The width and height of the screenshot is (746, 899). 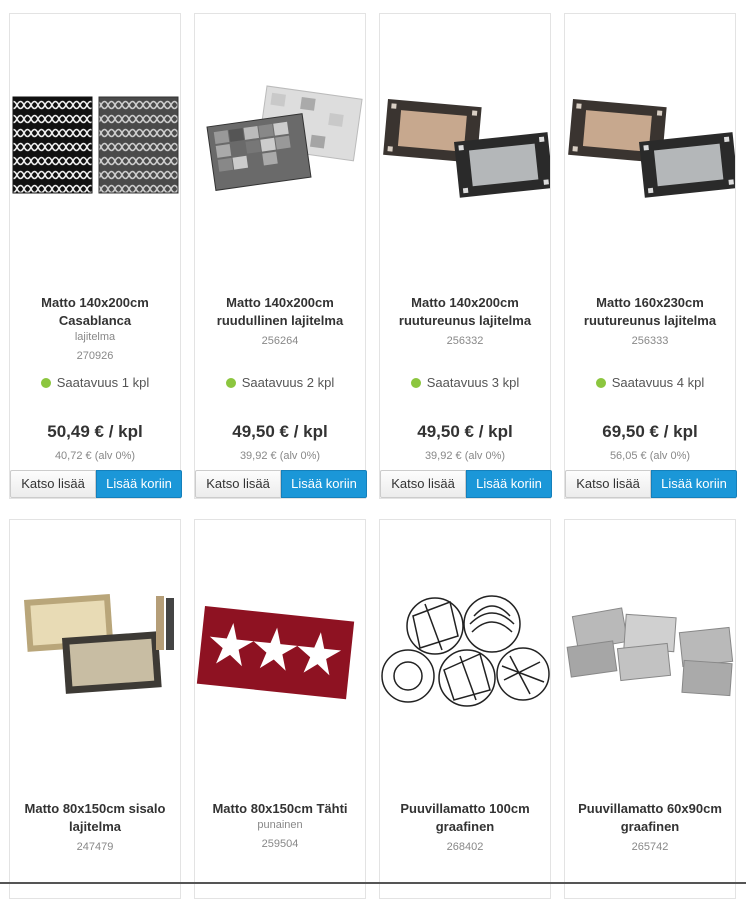 What do you see at coordinates (280, 809) in the screenshot?
I see `product-title: Matto 80x150cm Tähti` at bounding box center [280, 809].